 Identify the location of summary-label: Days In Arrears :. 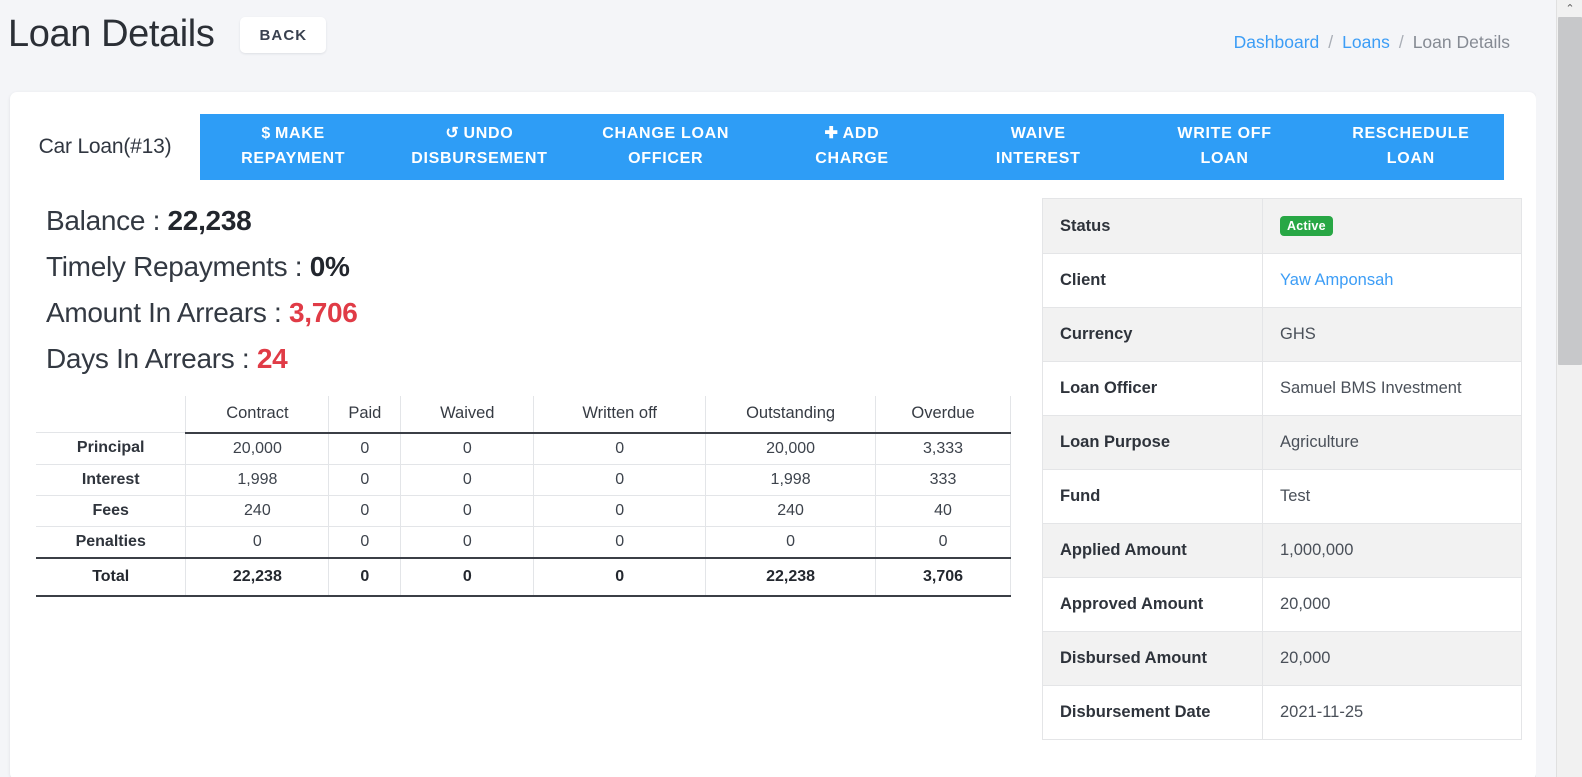
(148, 358).